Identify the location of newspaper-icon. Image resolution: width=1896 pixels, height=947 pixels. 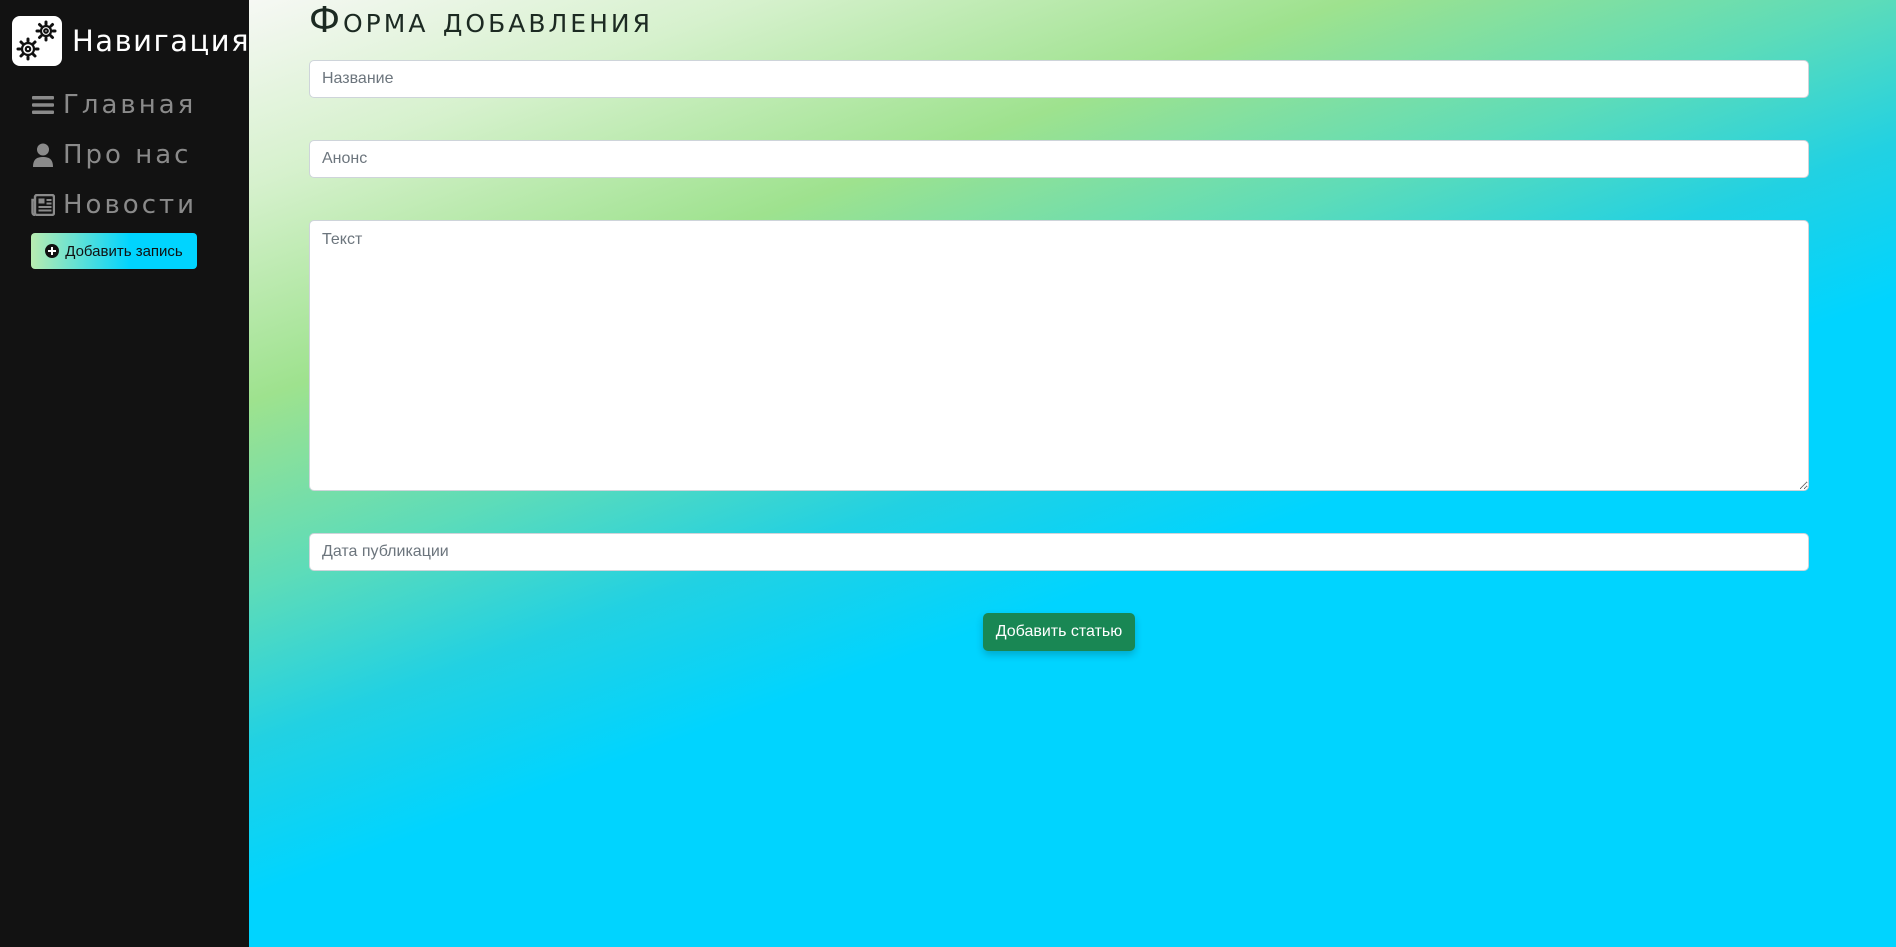
(43, 205).